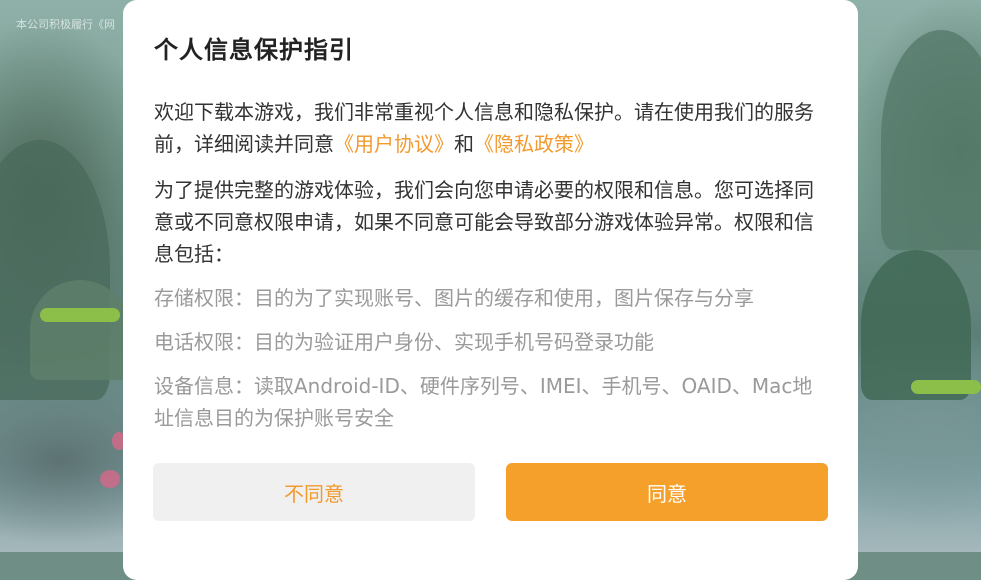 The image size is (981, 580). What do you see at coordinates (464, 144) in the screenshot?
I see `and-text: 和` at bounding box center [464, 144].